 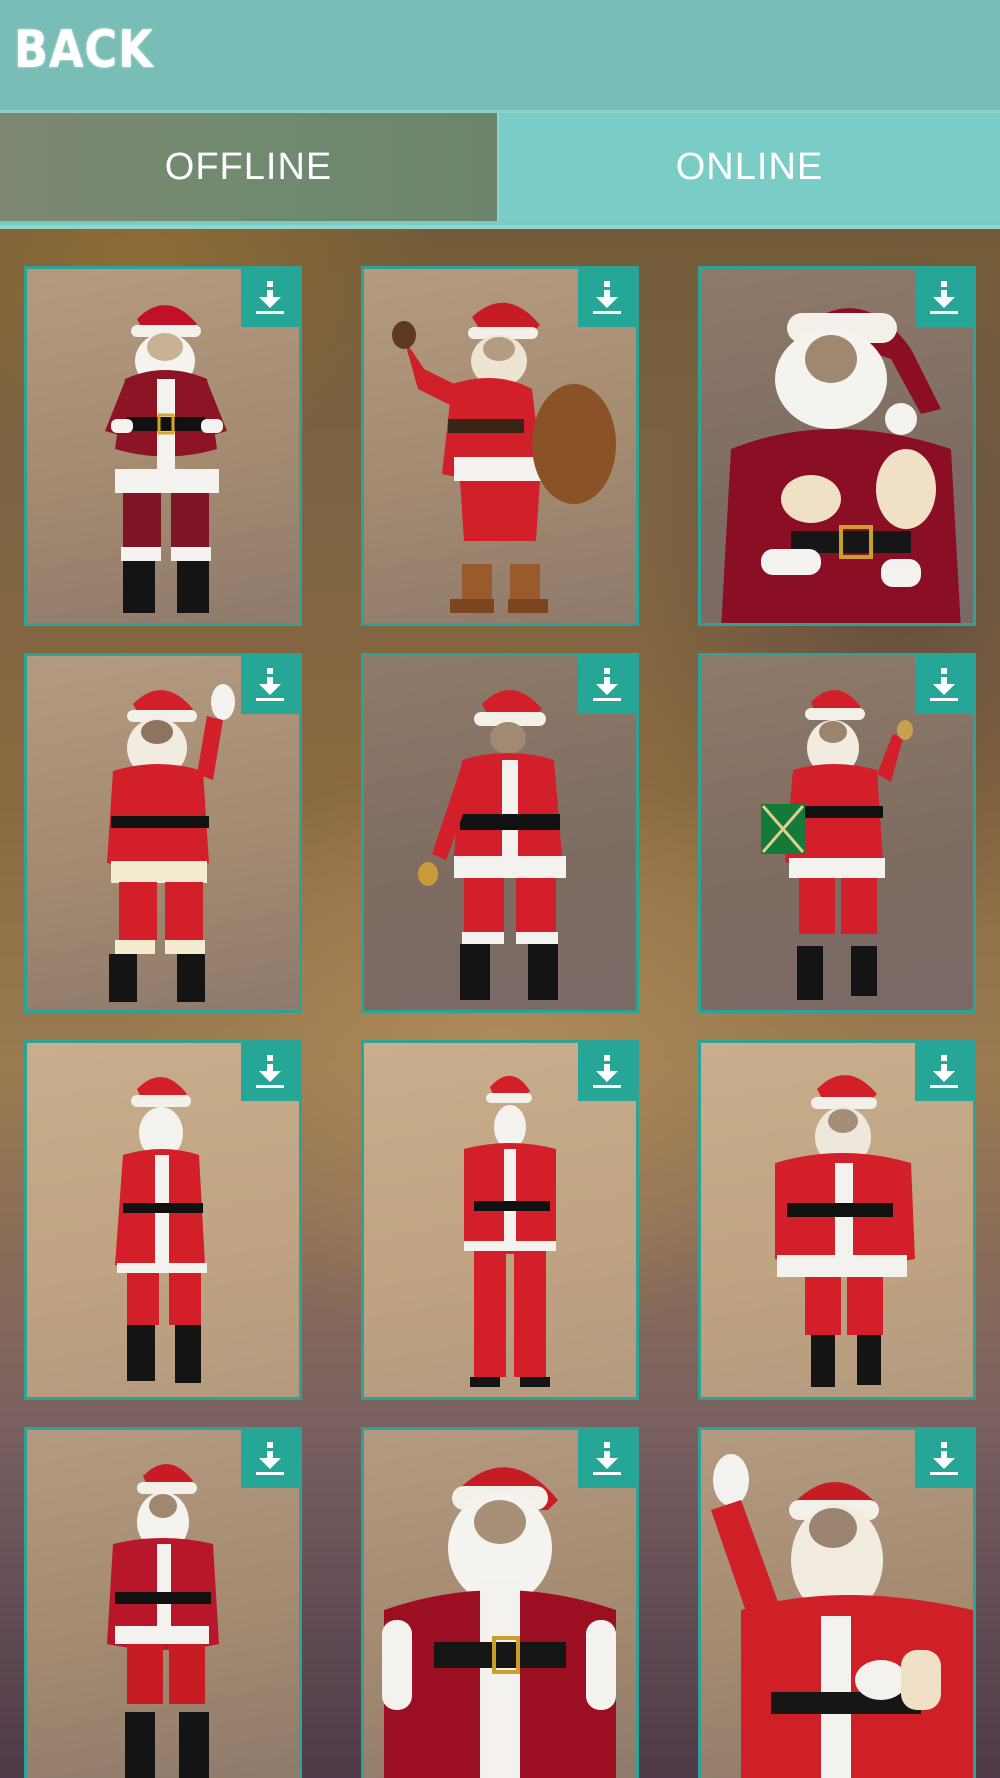 I want to click on tab-bar: OFFLINE ONLINE, so click(x=500, y=171).